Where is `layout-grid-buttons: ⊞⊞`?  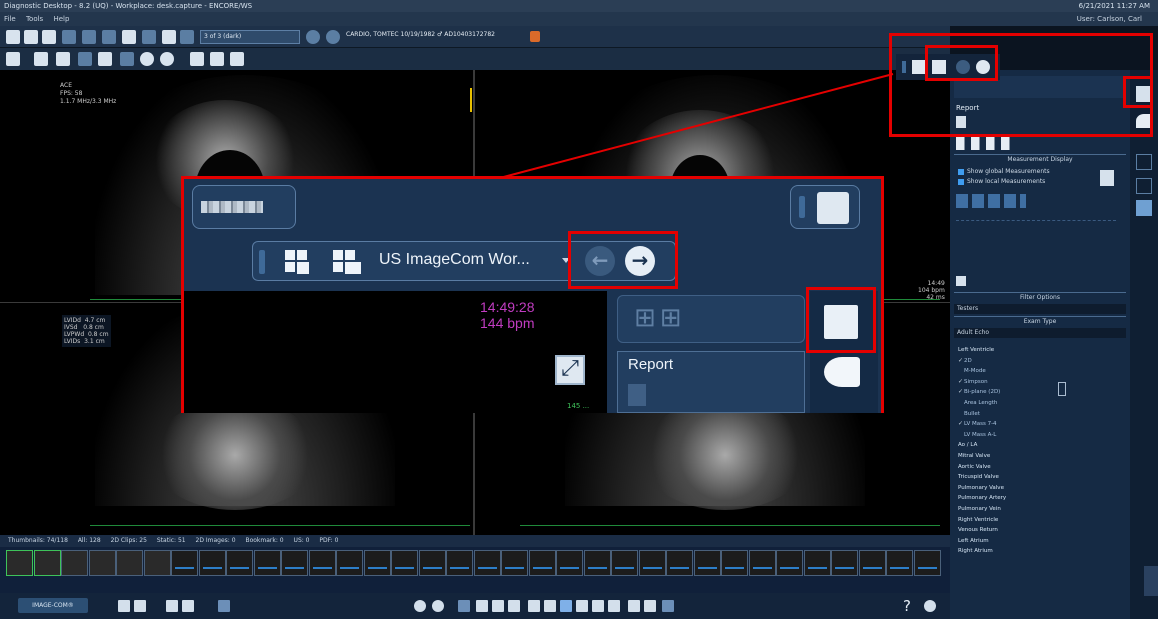
layout-grid-buttons: ⊞⊞ is located at coordinates (711, 319).